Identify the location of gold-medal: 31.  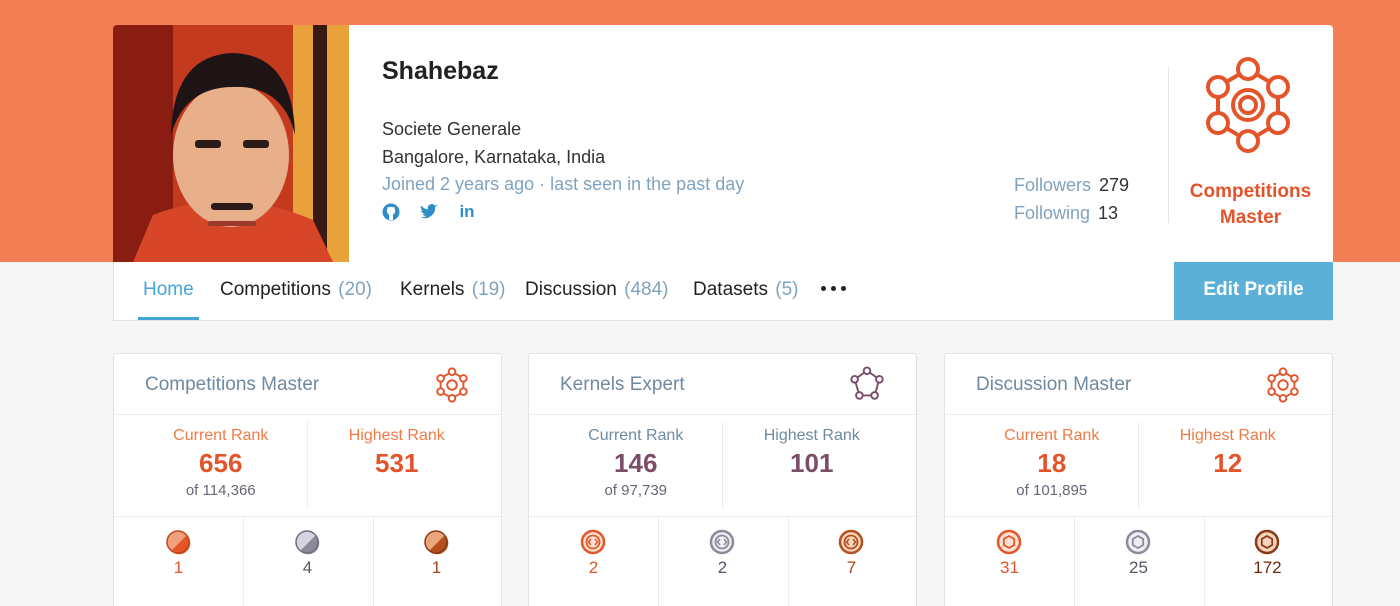
(1009, 553).